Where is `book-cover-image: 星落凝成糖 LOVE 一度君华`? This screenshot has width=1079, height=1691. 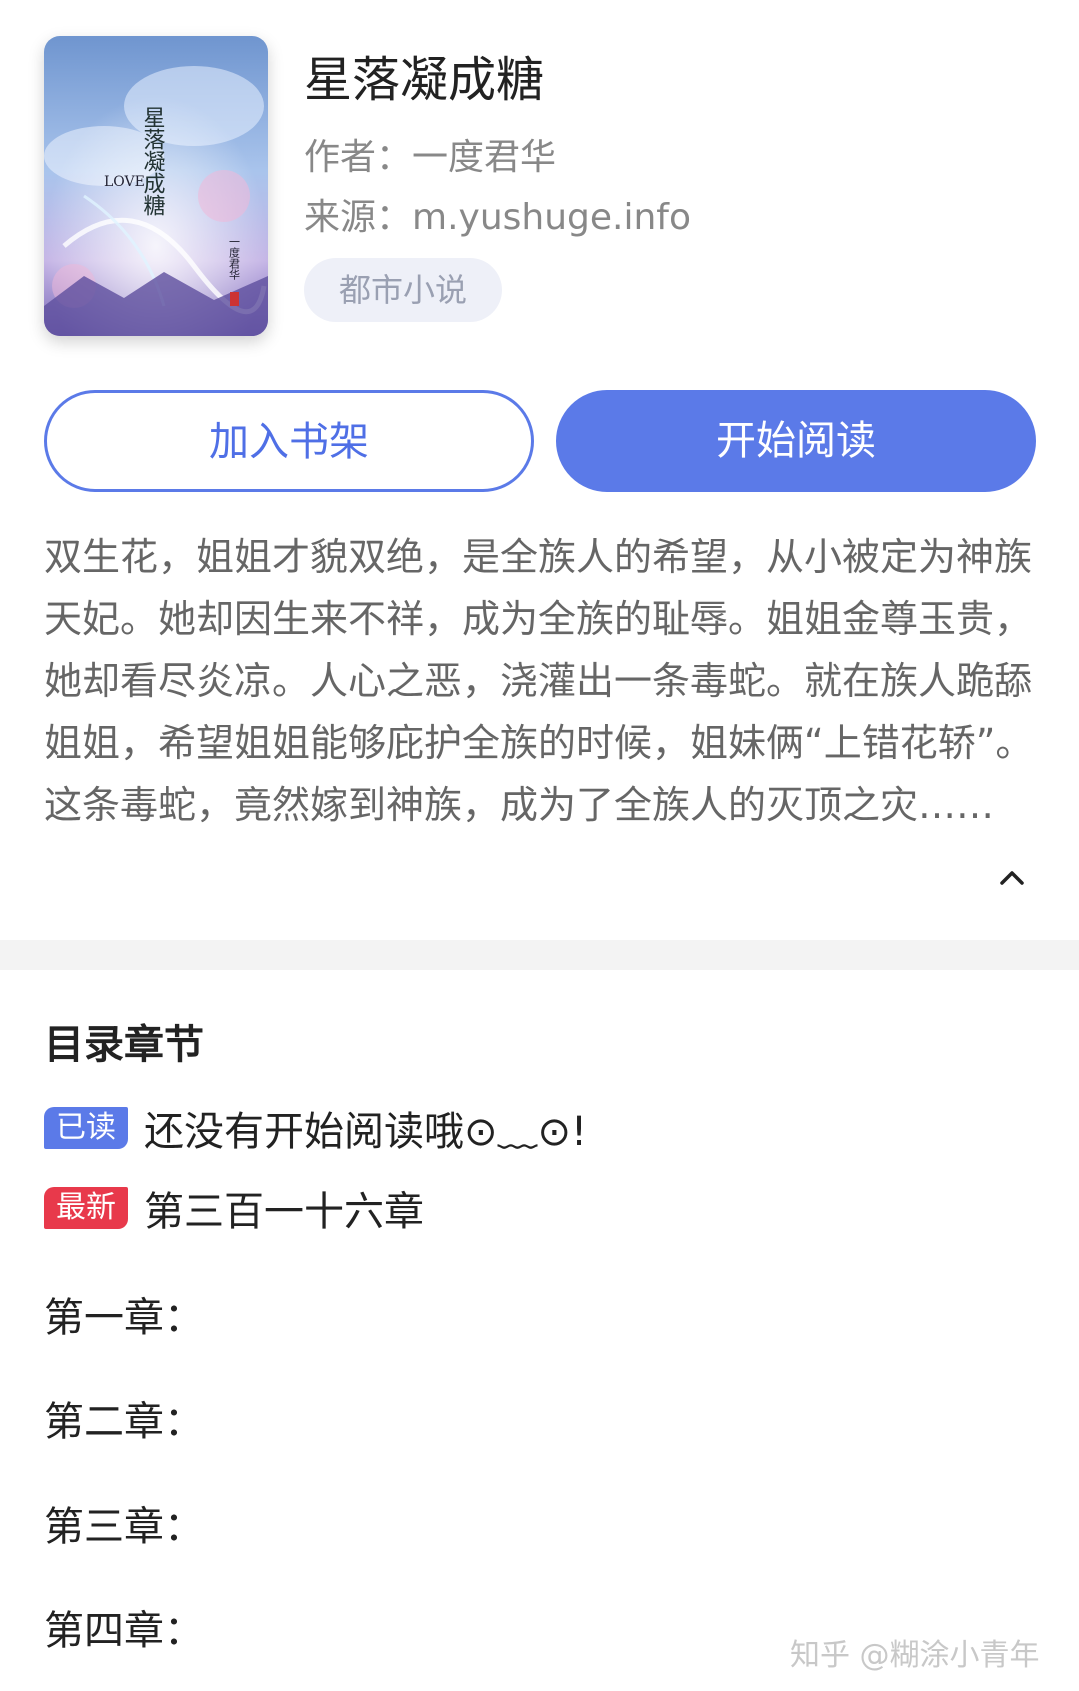 book-cover-image: 星落凝成糖 LOVE 一度君华 is located at coordinates (156, 186).